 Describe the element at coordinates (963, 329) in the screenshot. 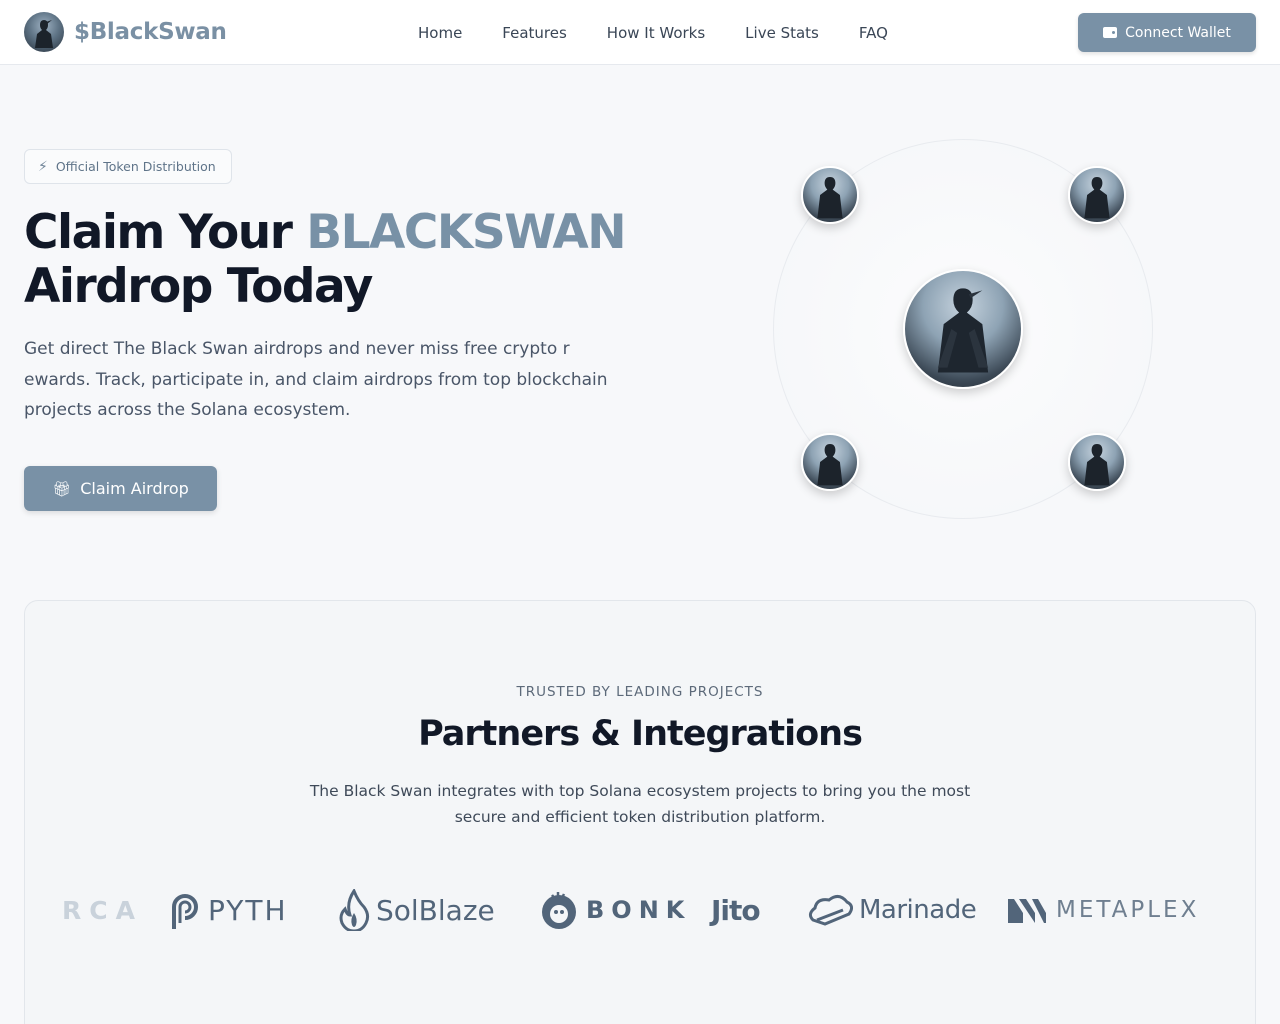

I see `black-swan-knight-image` at that location.